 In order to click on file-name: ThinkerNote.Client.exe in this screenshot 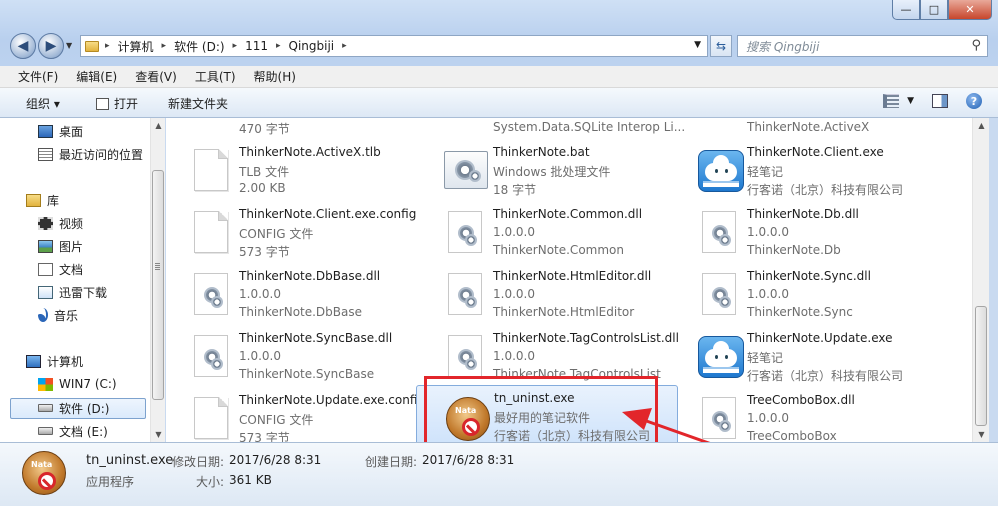, I will do `click(815, 152)`.